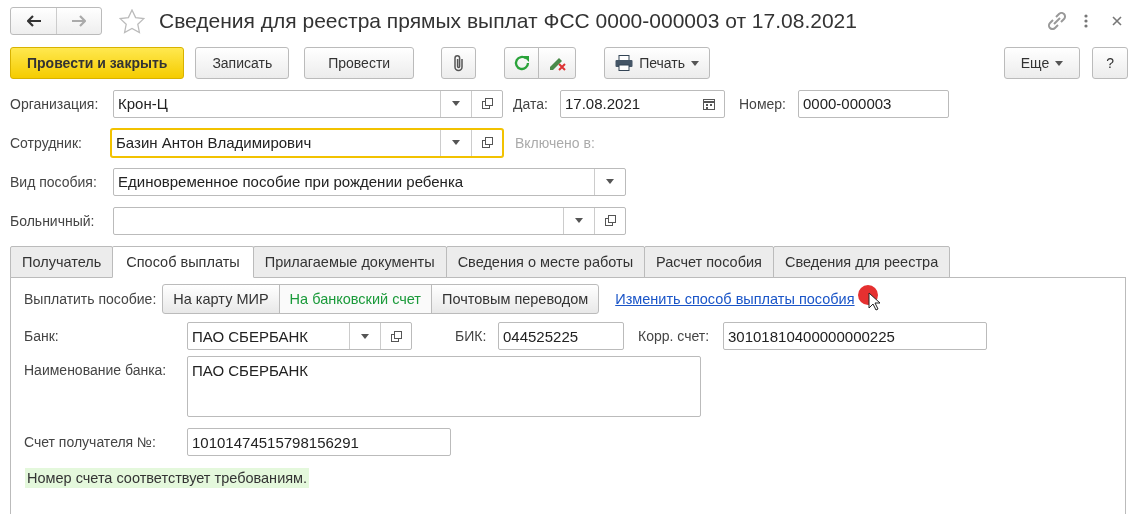 This screenshot has height=514, width=1136. What do you see at coordinates (307, 142) in the screenshot?
I see `employee-field: Базин Антон Владимирович` at bounding box center [307, 142].